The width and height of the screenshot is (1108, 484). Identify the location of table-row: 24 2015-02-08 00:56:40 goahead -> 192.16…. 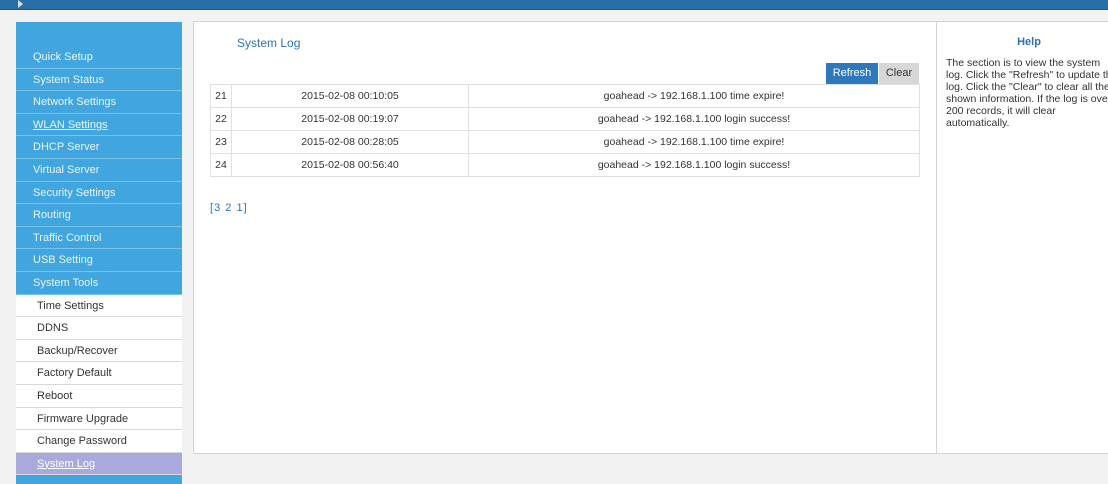
(565, 165).